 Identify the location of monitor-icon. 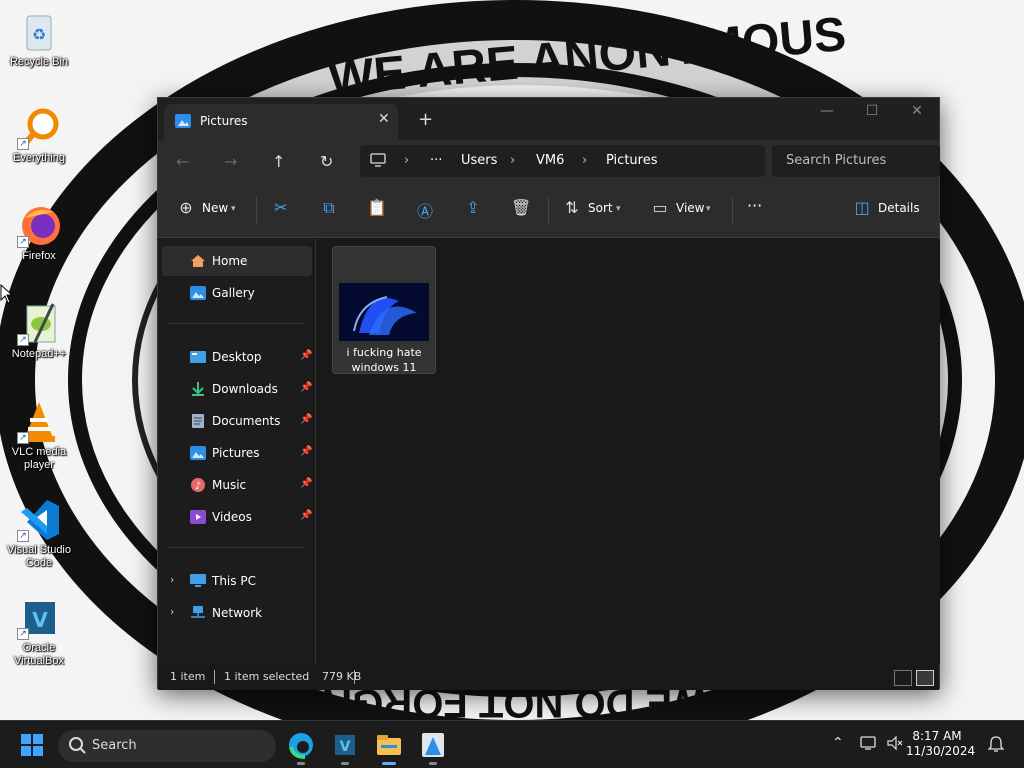
(378, 162).